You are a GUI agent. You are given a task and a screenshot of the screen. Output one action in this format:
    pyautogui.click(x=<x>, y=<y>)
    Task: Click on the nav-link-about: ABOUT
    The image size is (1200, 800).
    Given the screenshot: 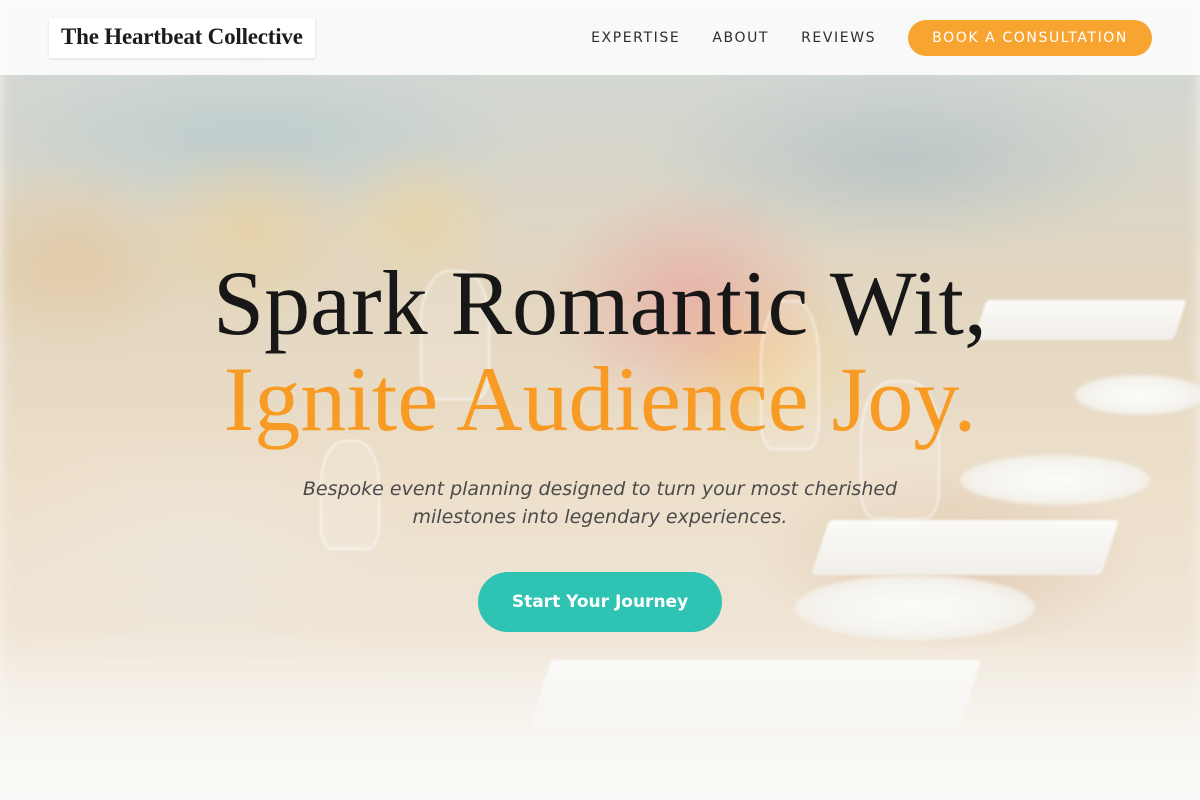 What is the action you would take?
    pyautogui.click(x=740, y=38)
    